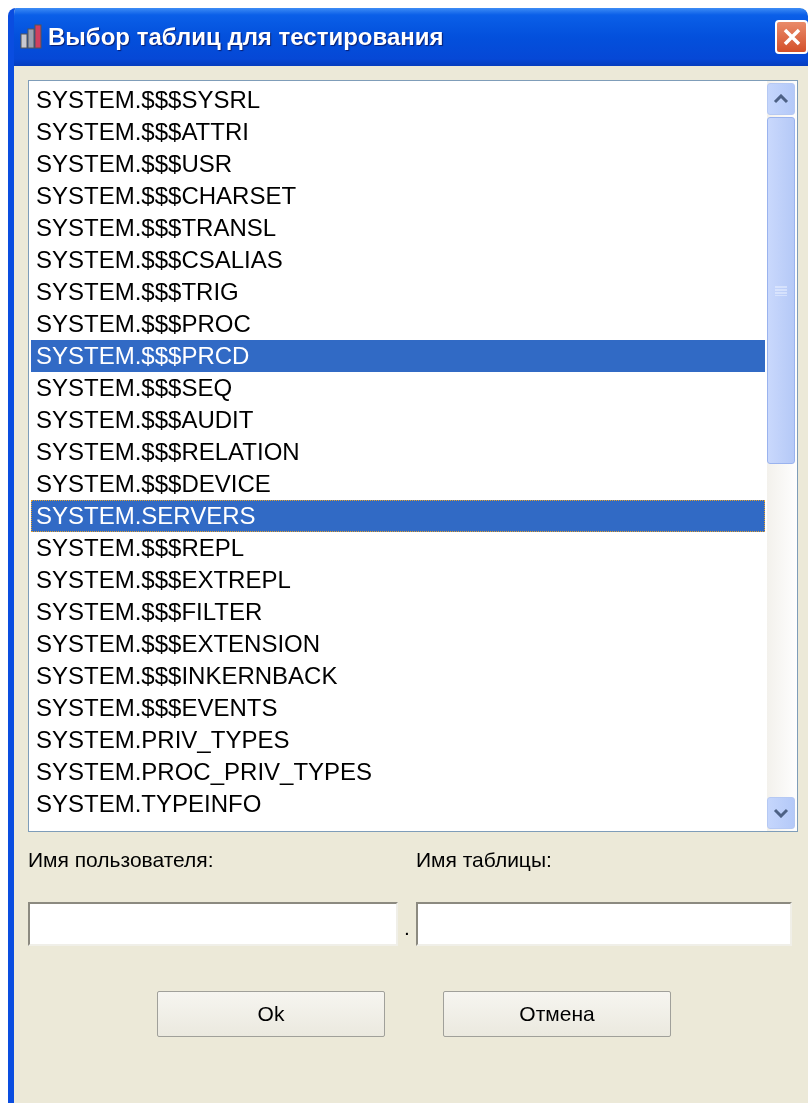  What do you see at coordinates (246, 37) in the screenshot?
I see `window-title: Выбор таблиц для тестирования` at bounding box center [246, 37].